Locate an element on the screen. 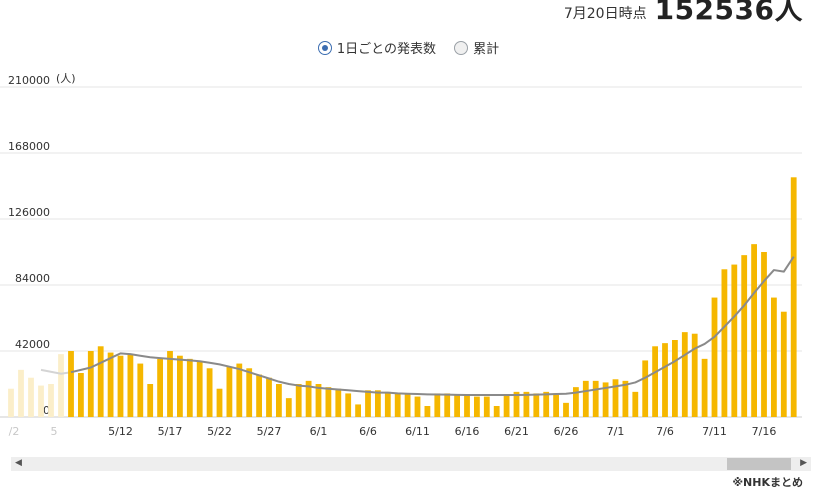 The width and height of the screenshot is (817, 491). faded-x-tick-label: /2 is located at coordinates (14, 431).